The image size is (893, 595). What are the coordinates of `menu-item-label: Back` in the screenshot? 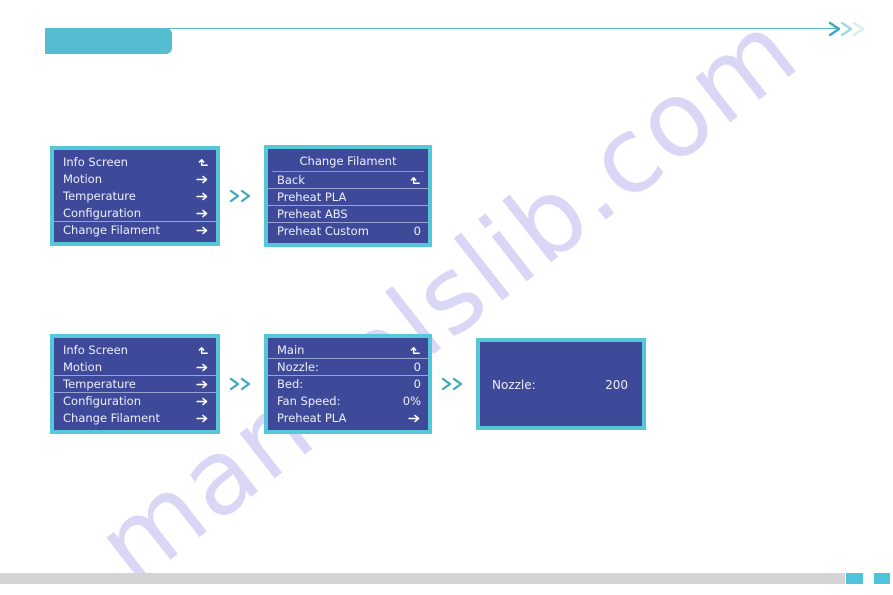 It's located at (291, 179).